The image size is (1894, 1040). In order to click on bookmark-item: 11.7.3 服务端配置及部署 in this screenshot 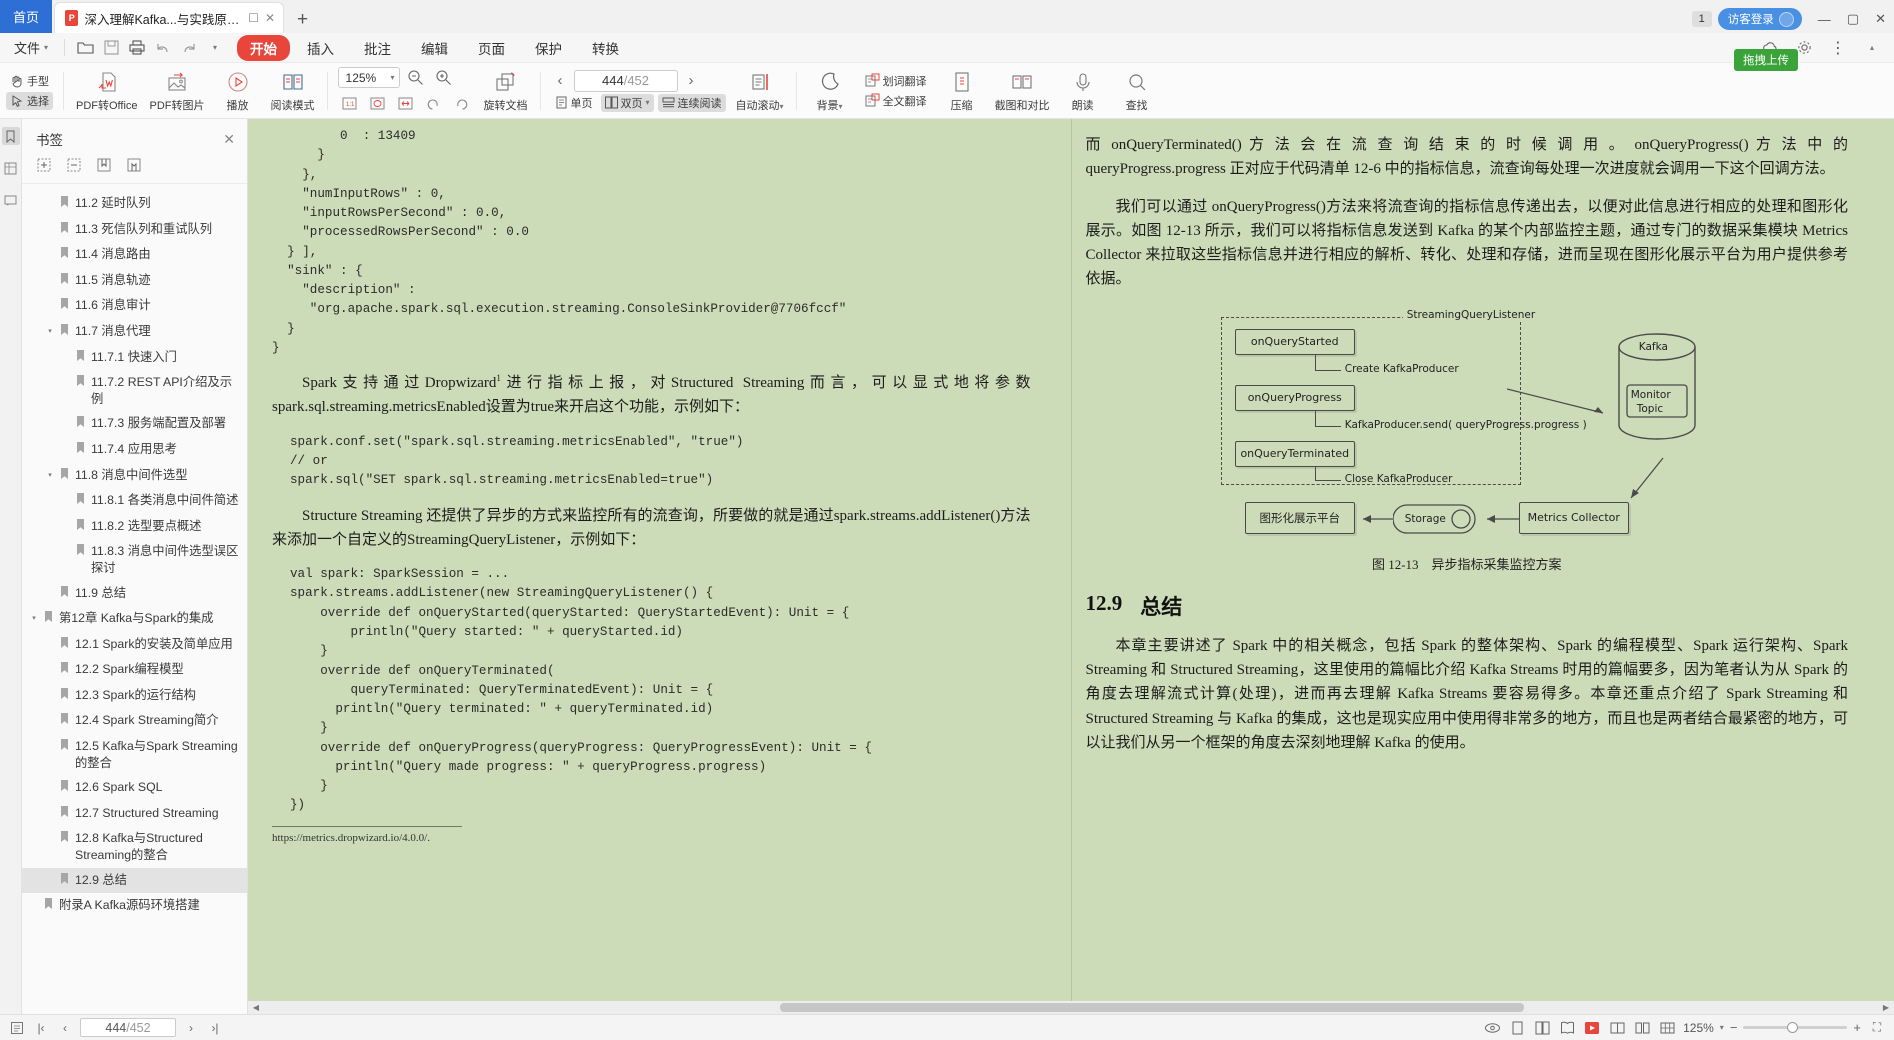, I will do `click(134, 424)`.